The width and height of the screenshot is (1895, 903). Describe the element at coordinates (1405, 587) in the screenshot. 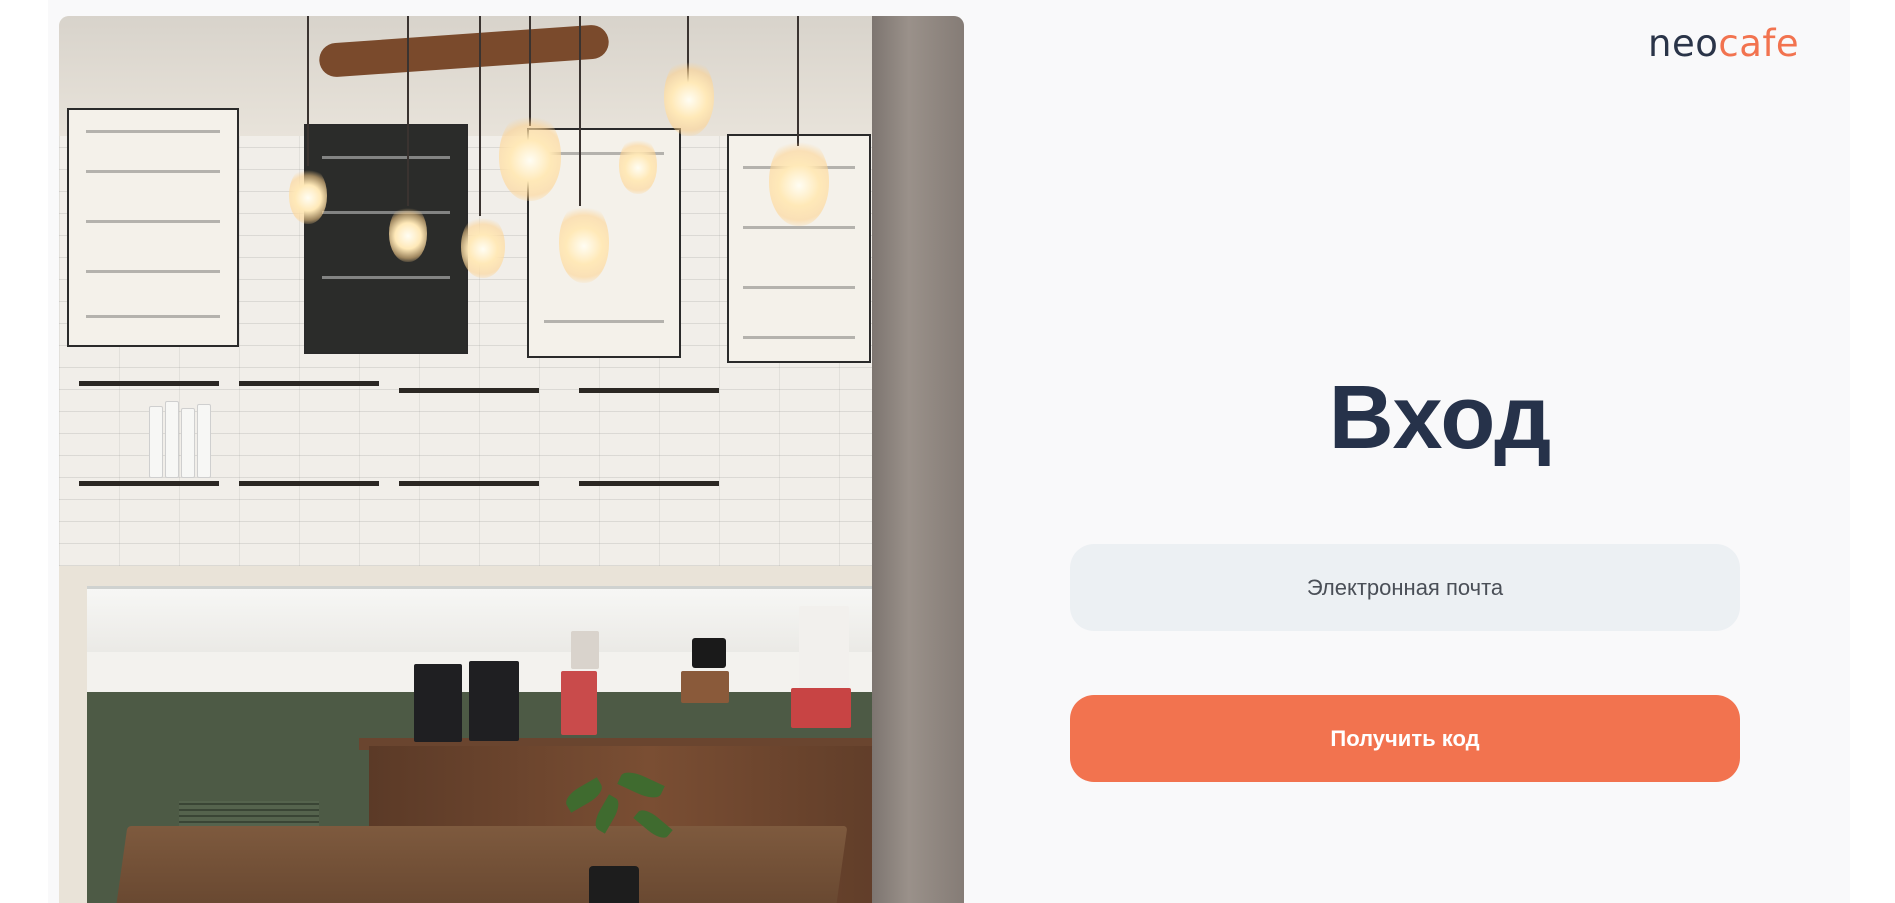

I see `email-input` at that location.